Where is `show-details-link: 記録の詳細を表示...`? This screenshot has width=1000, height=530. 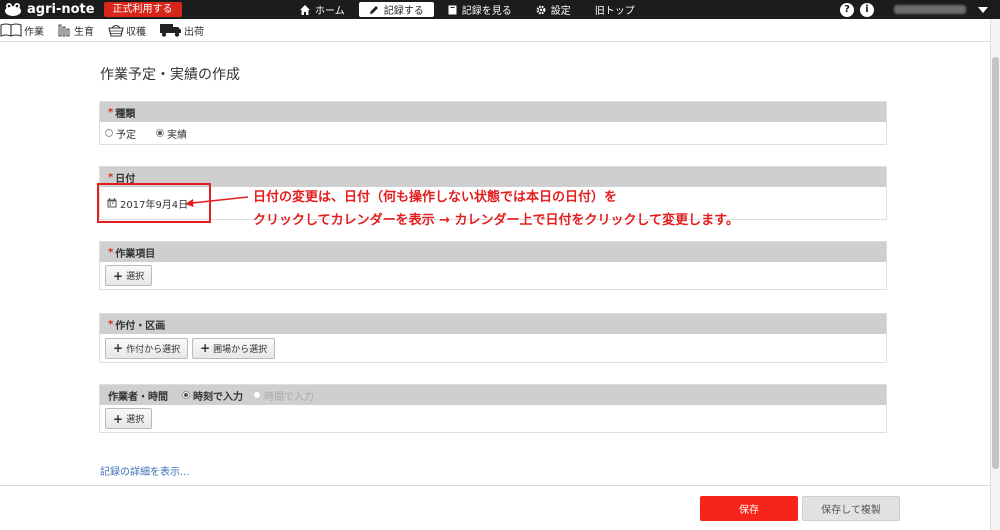 show-details-link: 記録の詳細を表示... is located at coordinates (145, 470).